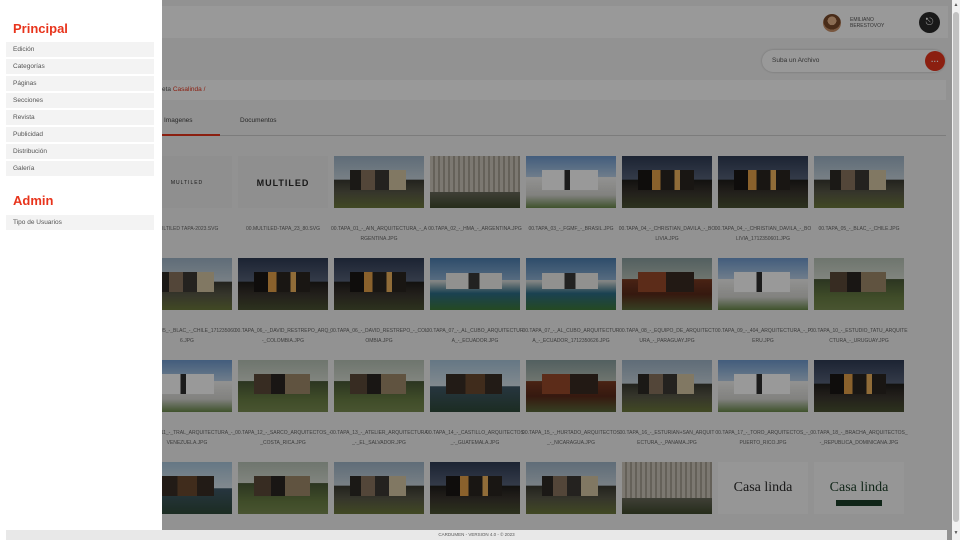 The height and width of the screenshot is (540, 960). I want to click on footer-version: CARDUMEN - VERSION 4.0 - © 2023, so click(476, 535).